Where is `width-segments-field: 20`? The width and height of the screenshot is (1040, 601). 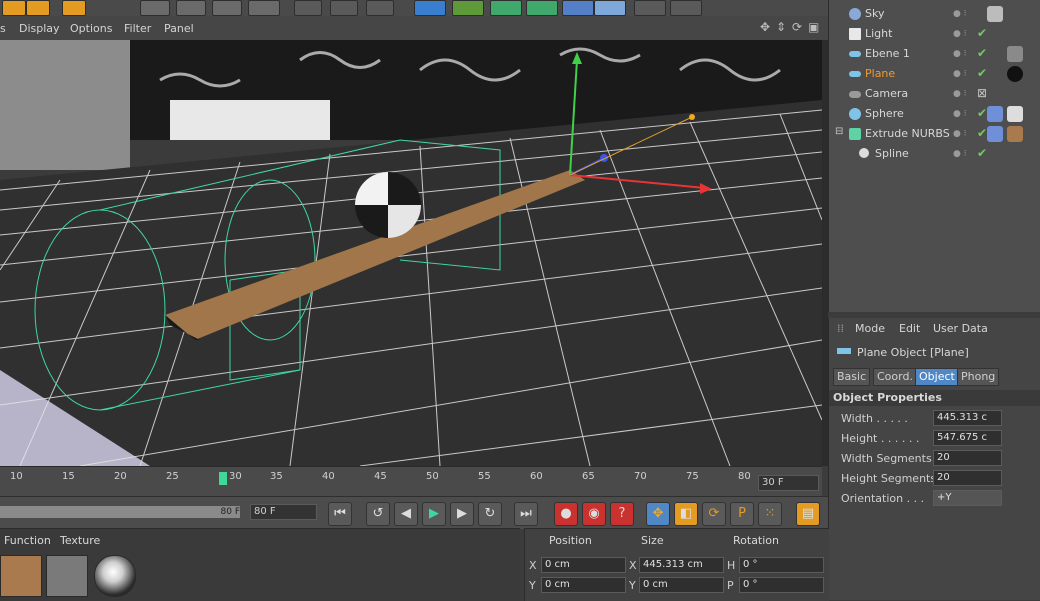
width-segments-field: 20 is located at coordinates (967, 458).